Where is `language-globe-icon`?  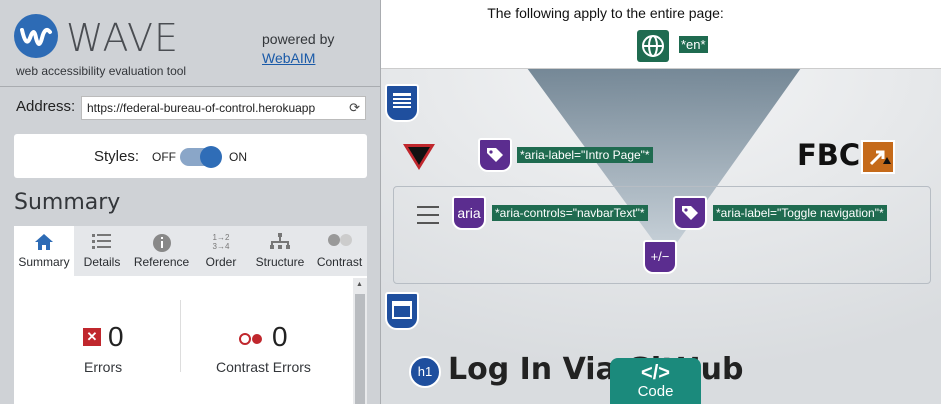
language-globe-icon is located at coordinates (653, 46).